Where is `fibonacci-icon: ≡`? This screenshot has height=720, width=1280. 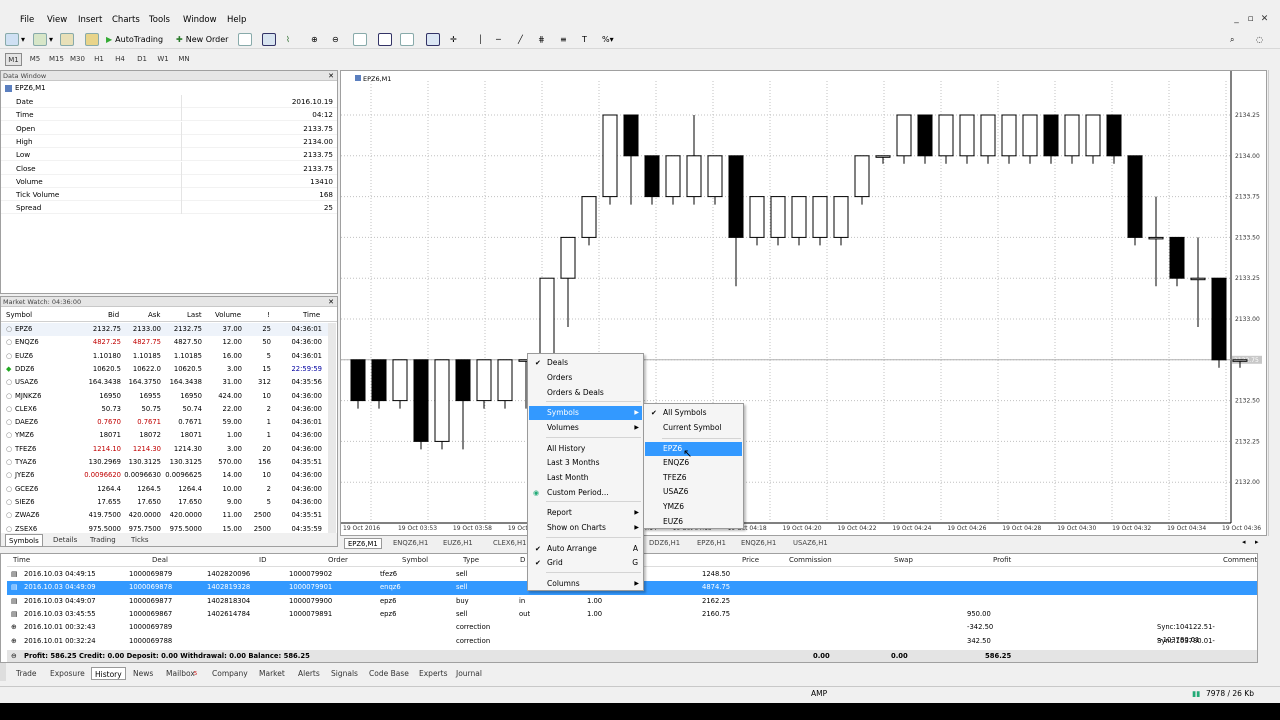
fibonacci-icon: ≡ is located at coordinates (563, 39).